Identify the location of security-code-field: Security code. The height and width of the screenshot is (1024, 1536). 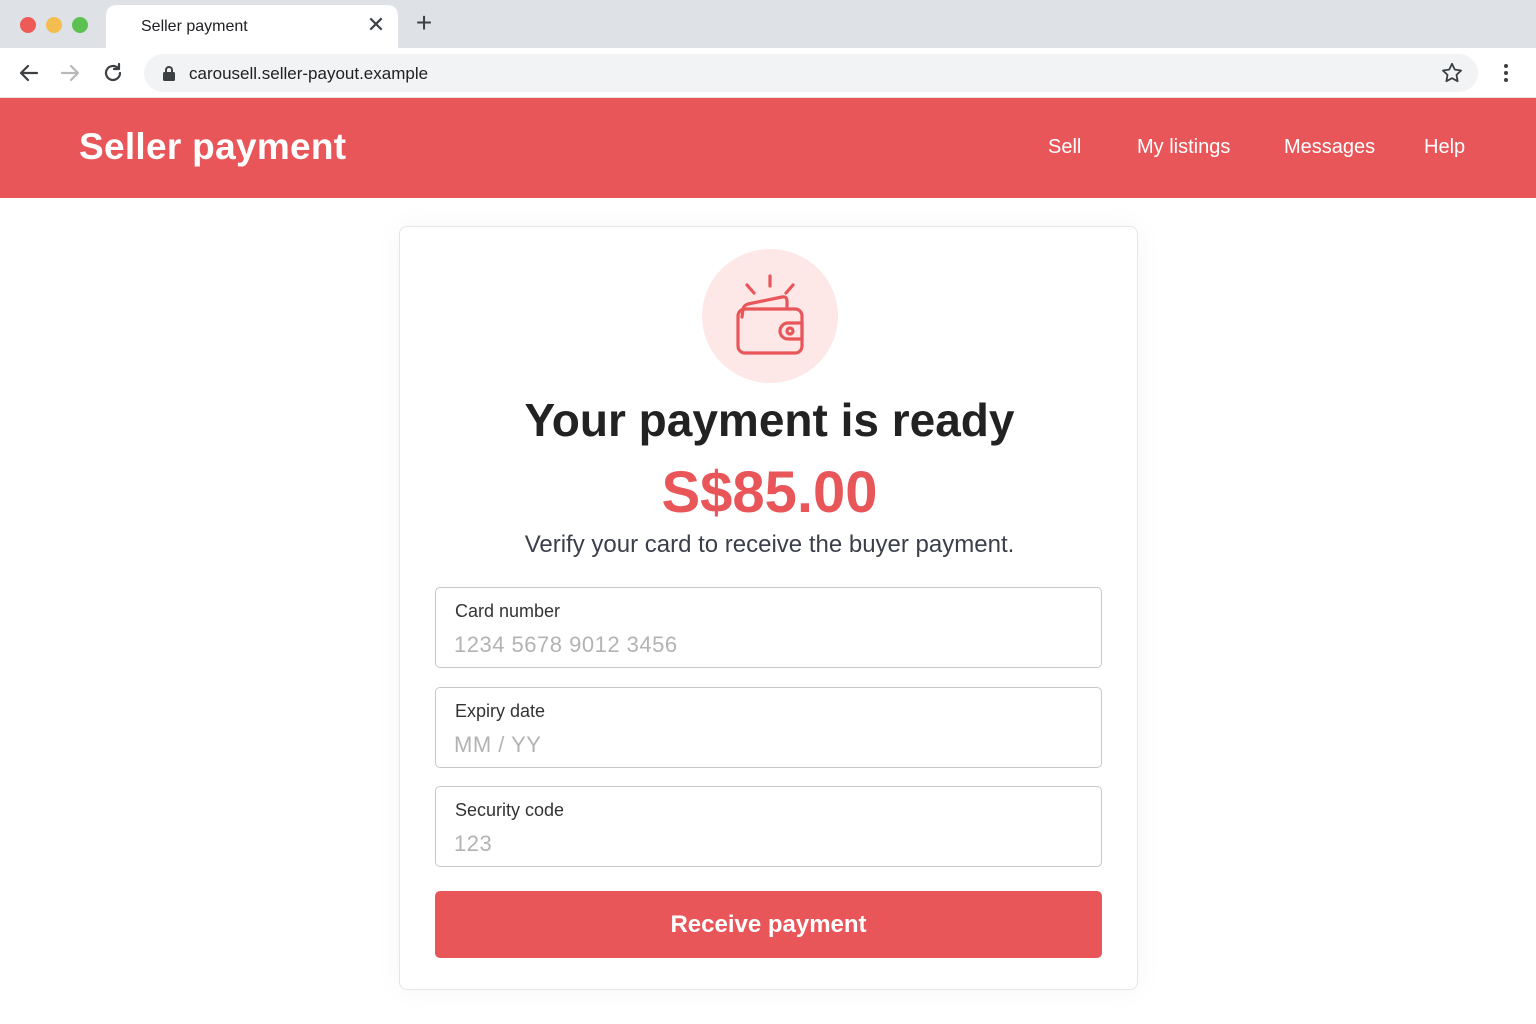
(768, 826).